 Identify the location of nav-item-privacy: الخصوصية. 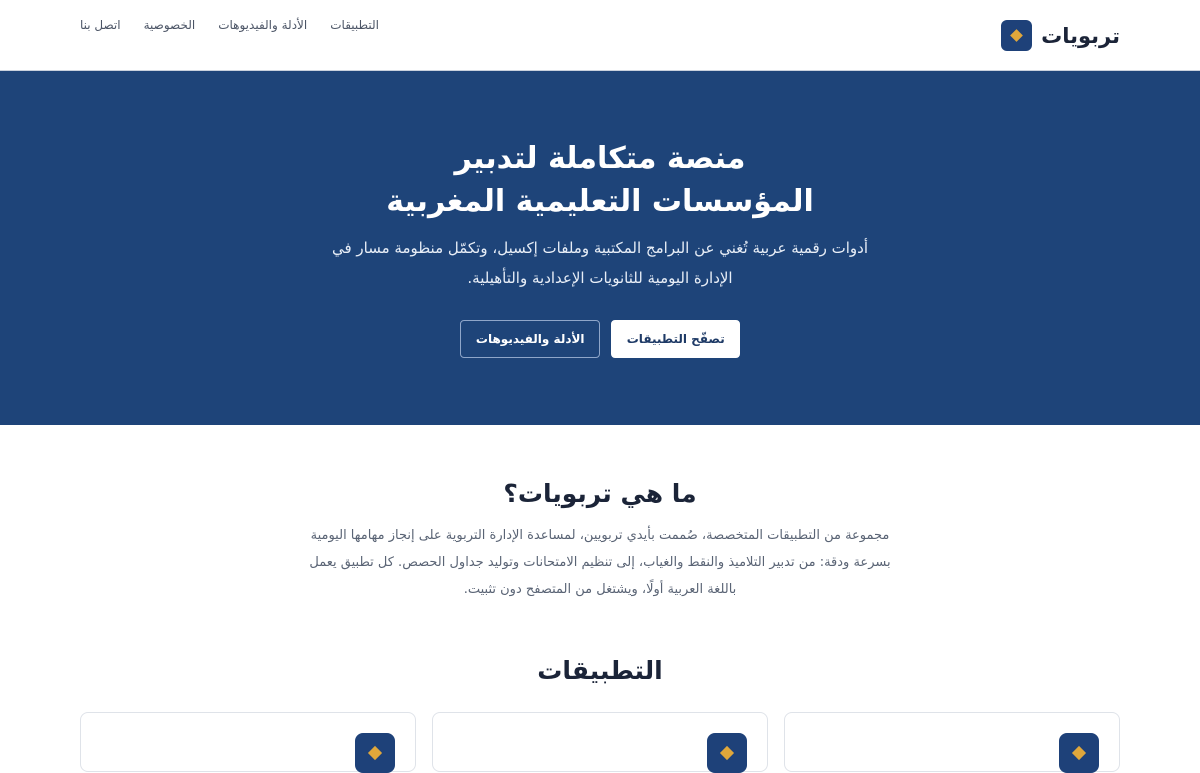
(170, 25).